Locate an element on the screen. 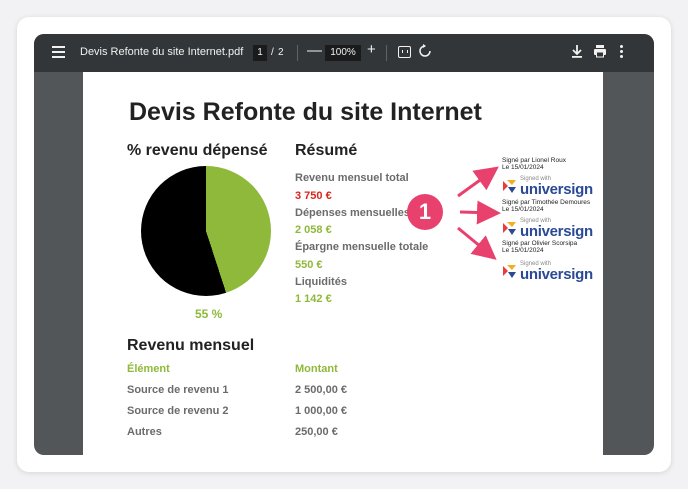 This screenshot has height=489, width=688. summary-label: Épargne mensuelle totale is located at coordinates (362, 247).